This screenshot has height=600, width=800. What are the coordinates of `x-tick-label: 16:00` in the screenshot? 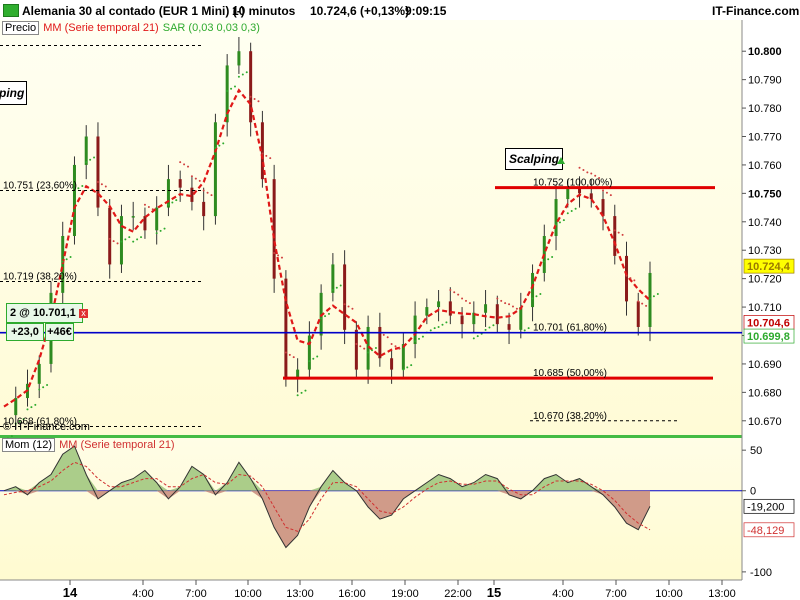 It's located at (352, 594).